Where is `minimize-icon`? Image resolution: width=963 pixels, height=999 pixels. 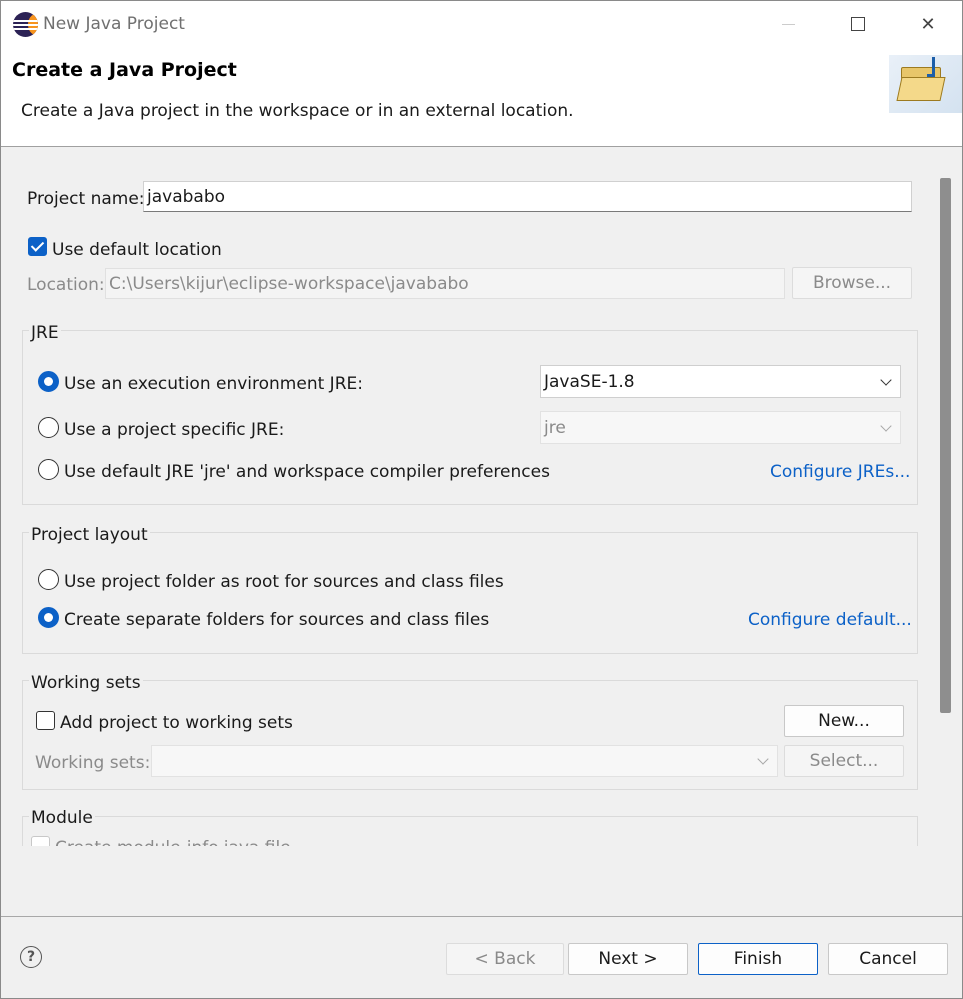 minimize-icon is located at coordinates (788, 24).